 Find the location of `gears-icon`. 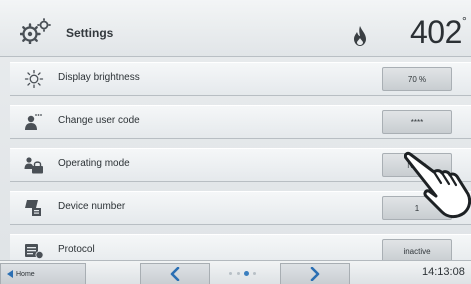

gears-icon is located at coordinates (35, 31).